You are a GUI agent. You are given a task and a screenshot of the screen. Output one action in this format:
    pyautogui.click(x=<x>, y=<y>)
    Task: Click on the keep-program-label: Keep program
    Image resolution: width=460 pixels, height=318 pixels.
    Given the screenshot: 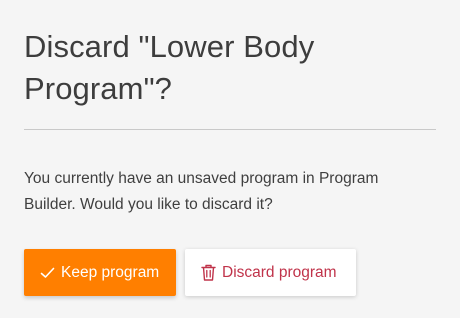 What is the action you would take?
    pyautogui.click(x=110, y=272)
    